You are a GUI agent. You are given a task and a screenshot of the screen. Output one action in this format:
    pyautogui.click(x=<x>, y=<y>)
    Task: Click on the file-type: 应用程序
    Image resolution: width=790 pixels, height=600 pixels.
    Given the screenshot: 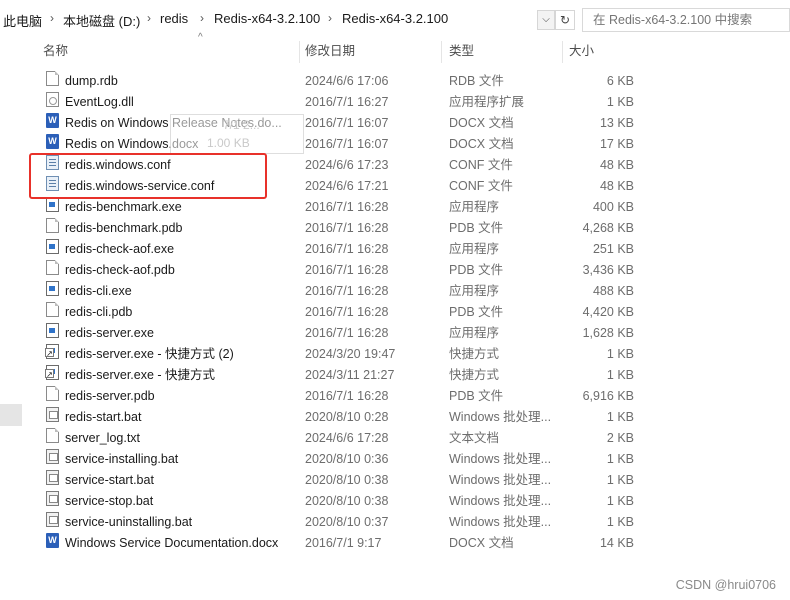 What is the action you would take?
    pyautogui.click(x=474, y=249)
    